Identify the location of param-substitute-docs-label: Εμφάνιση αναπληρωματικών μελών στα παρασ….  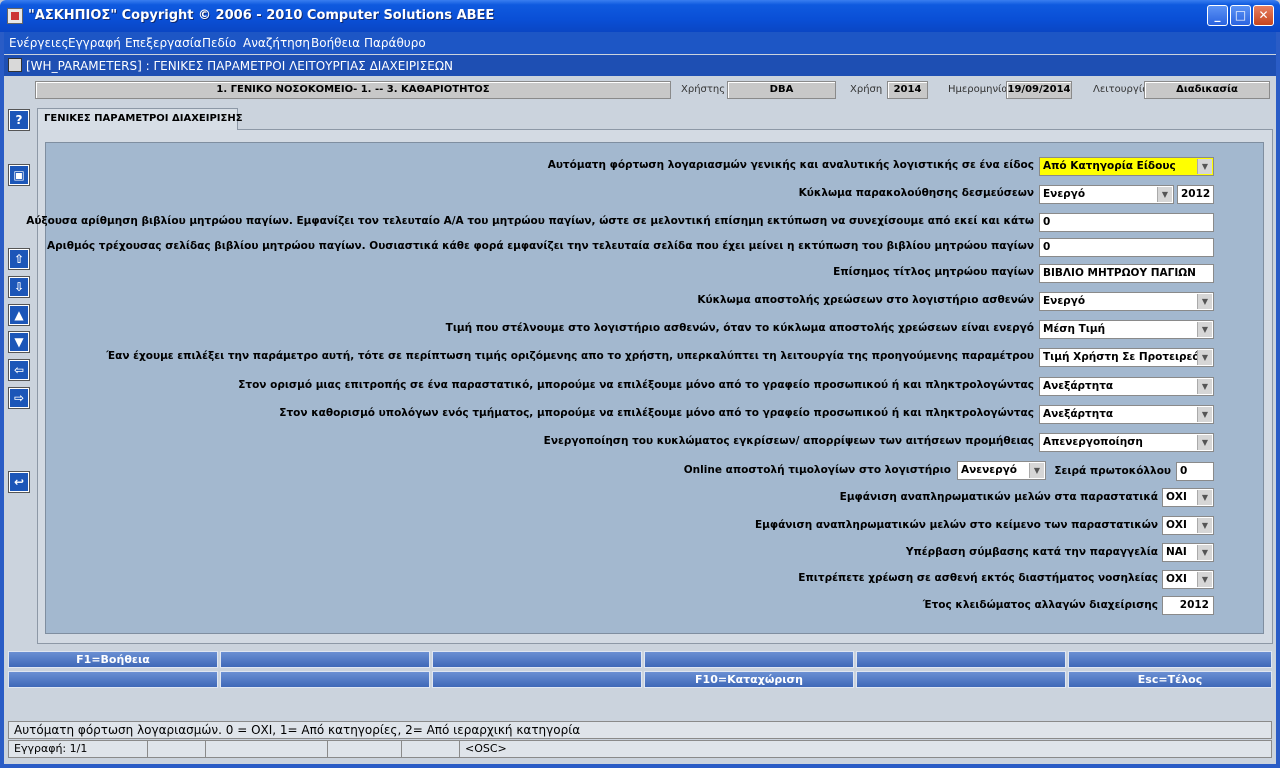
(998, 497).